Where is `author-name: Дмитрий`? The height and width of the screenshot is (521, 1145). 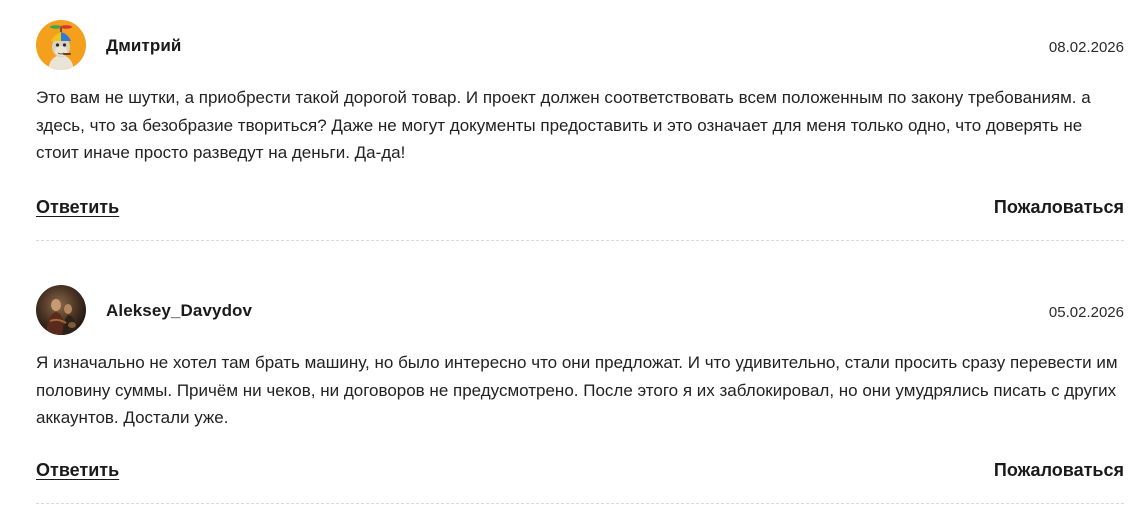
author-name: Дмитрий is located at coordinates (144, 45).